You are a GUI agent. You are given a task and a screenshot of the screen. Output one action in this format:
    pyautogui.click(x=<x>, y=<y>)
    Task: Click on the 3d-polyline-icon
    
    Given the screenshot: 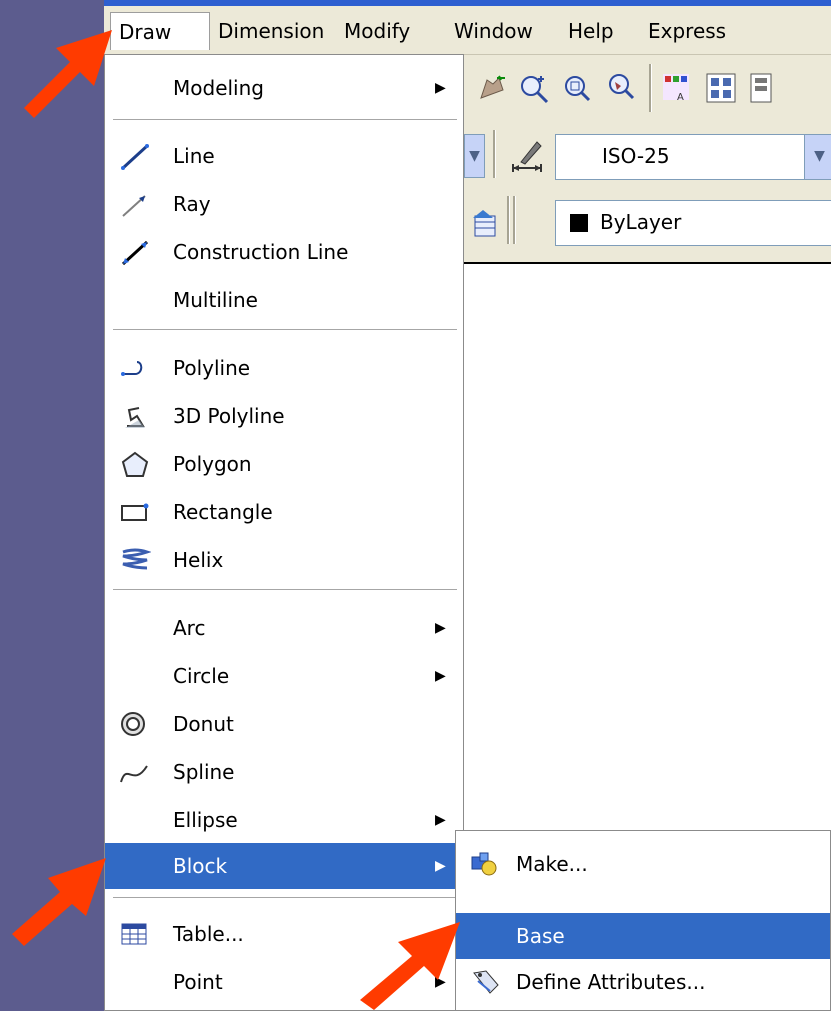 What is the action you would take?
    pyautogui.click(x=135, y=417)
    